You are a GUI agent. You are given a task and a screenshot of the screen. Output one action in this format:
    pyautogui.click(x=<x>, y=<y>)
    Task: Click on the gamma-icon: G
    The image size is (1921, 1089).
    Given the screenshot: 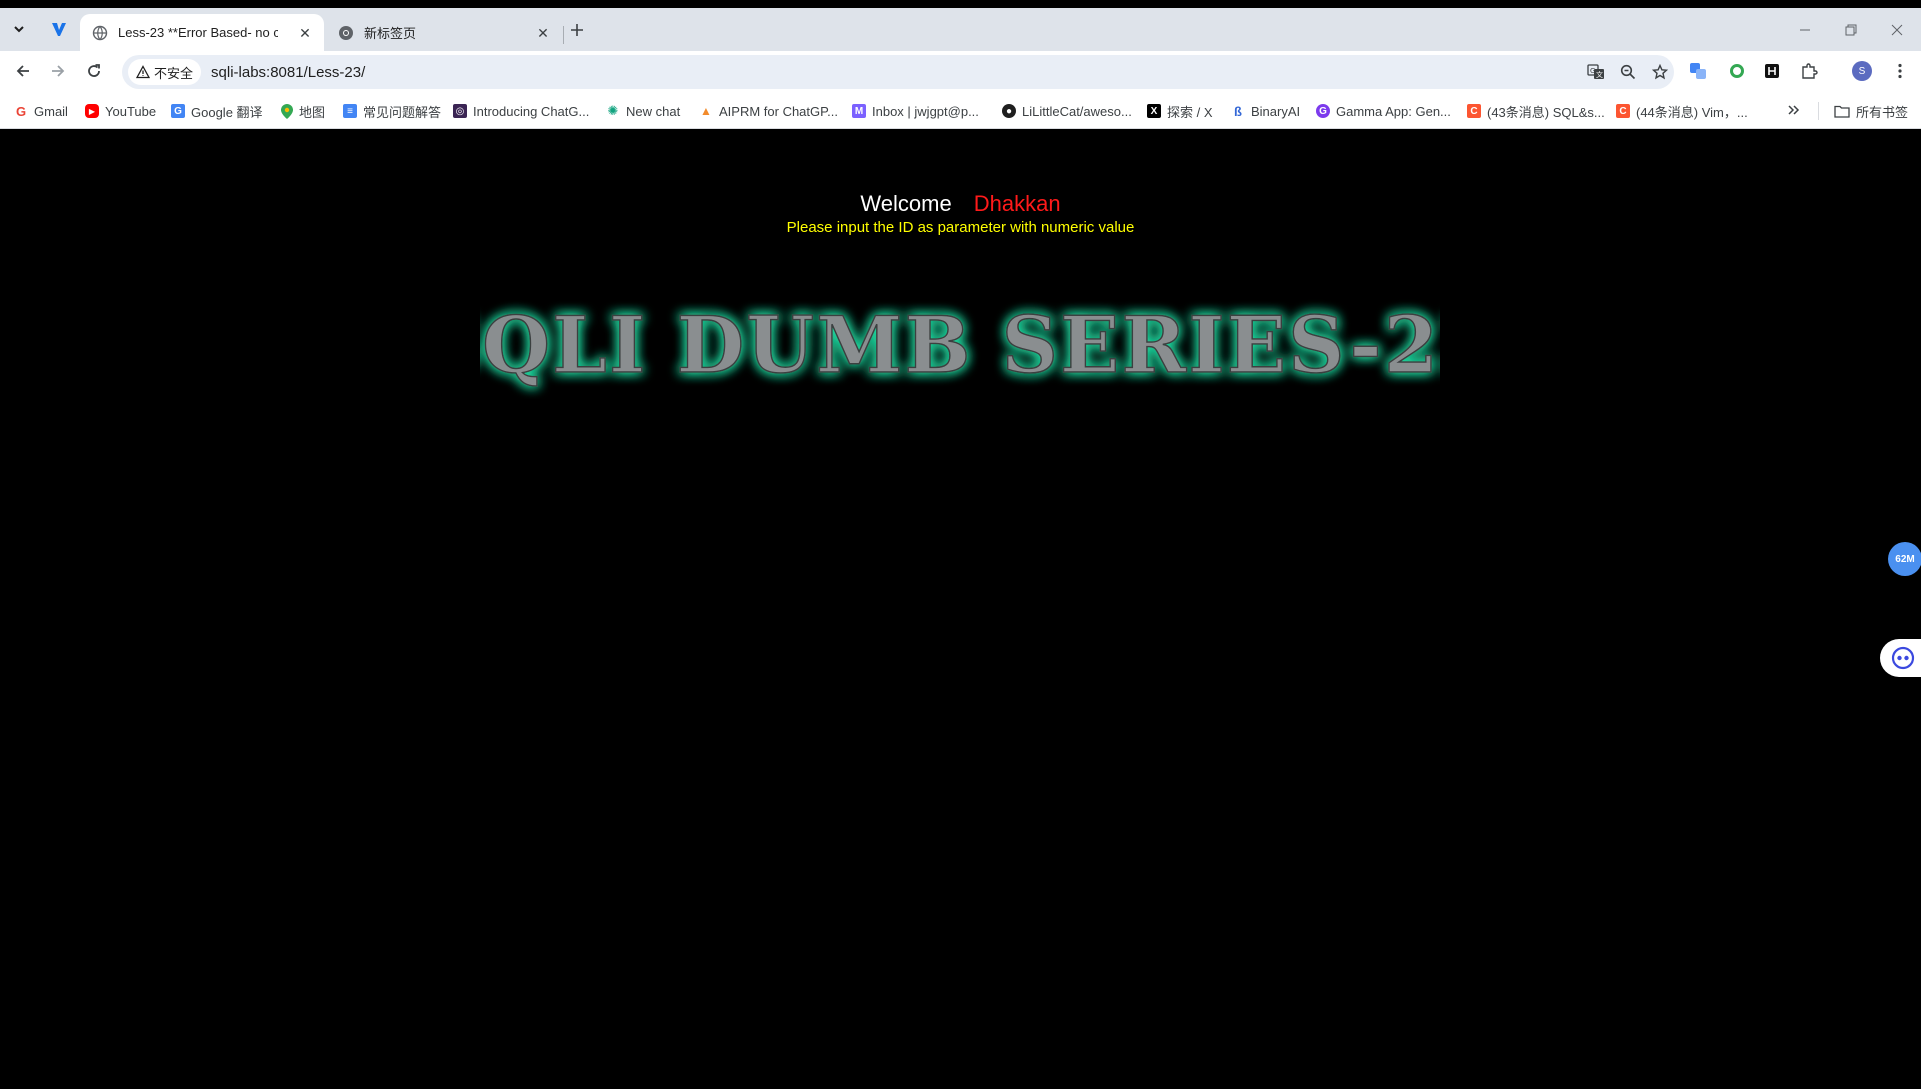 What is the action you would take?
    pyautogui.click(x=1323, y=111)
    